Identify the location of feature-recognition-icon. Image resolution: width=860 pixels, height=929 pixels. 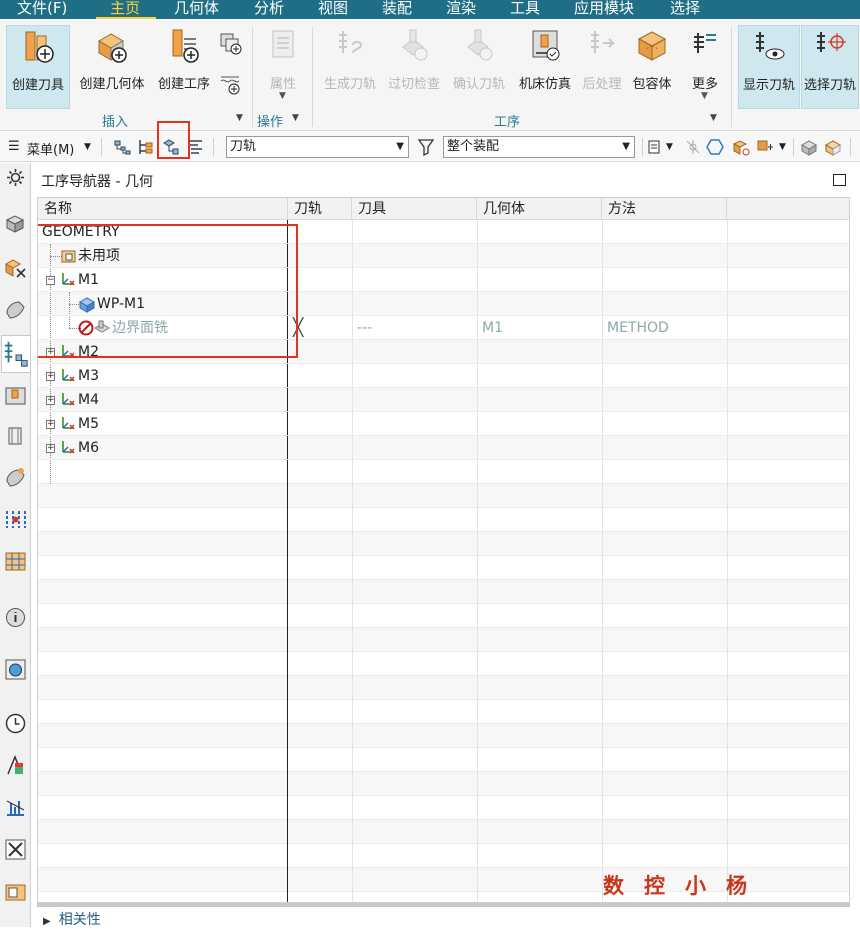
(15, 477).